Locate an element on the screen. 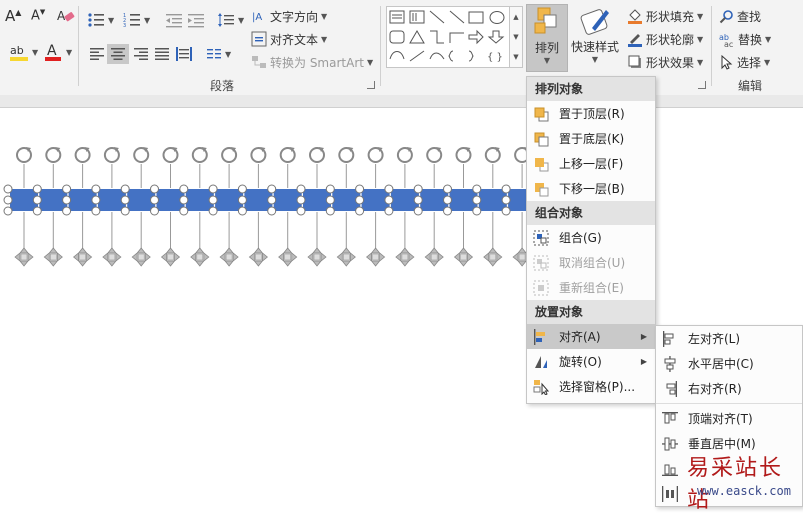  menu-group: 组合(G) is located at coordinates (591, 237).